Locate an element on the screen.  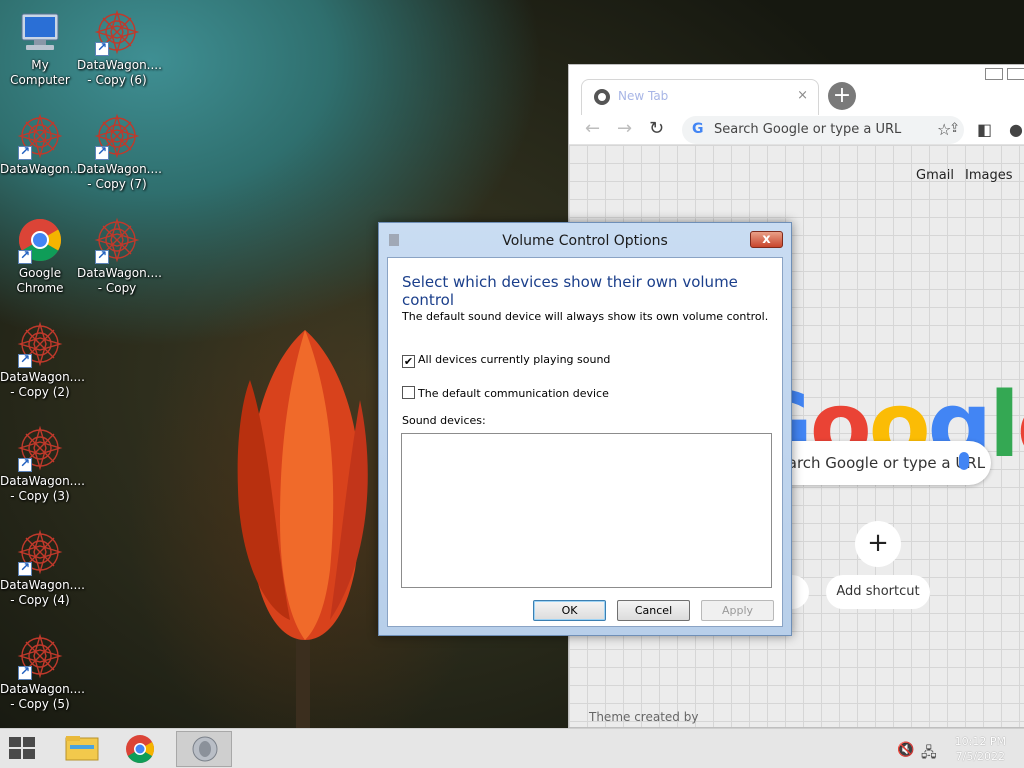
start-button is located at coordinates (23, 749).